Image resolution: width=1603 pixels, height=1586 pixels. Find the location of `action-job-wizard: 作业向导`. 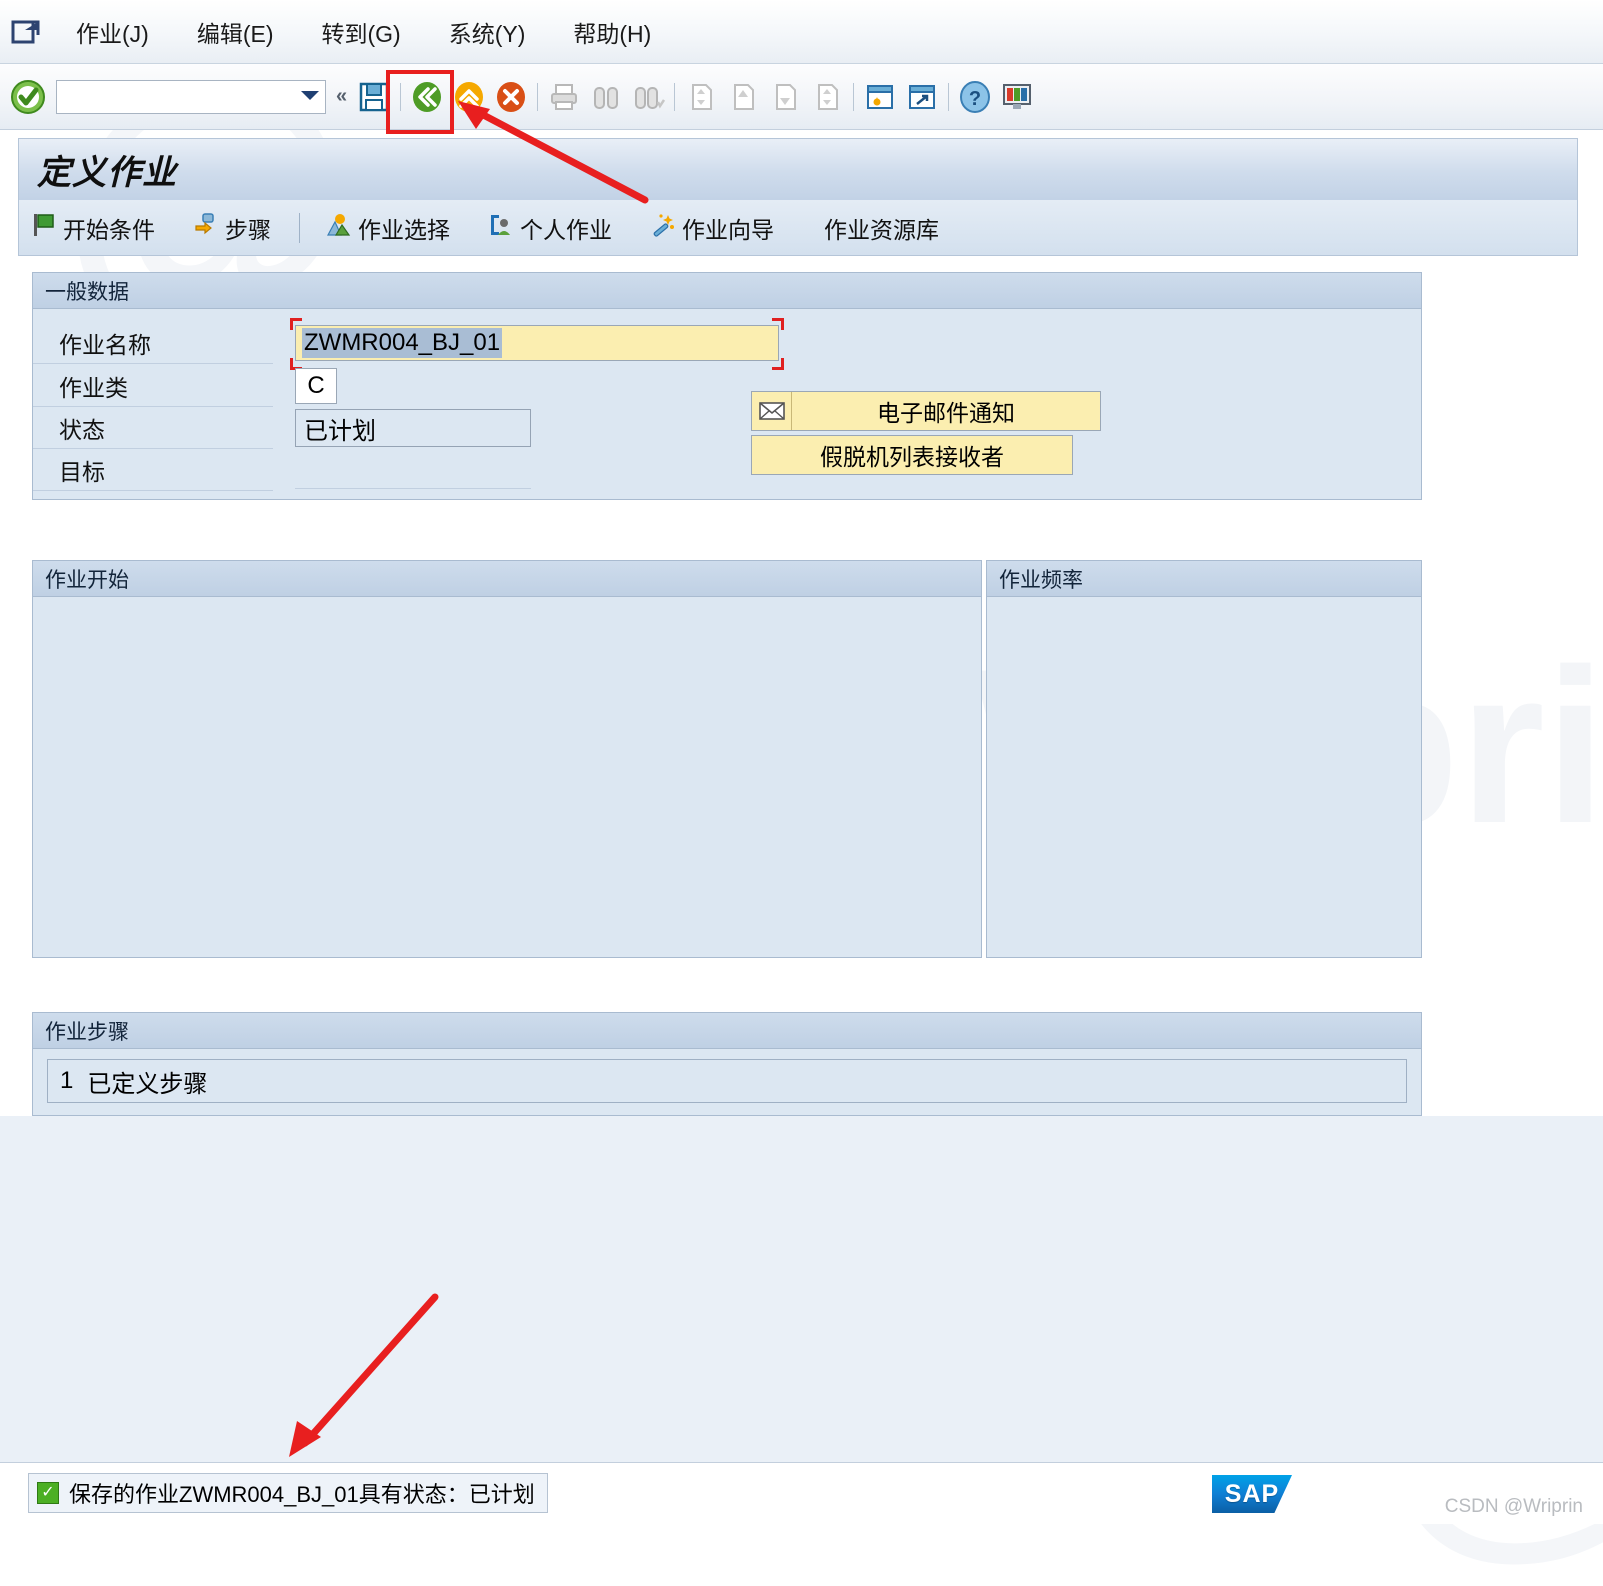

action-job-wizard: 作业向导 is located at coordinates (712, 228).